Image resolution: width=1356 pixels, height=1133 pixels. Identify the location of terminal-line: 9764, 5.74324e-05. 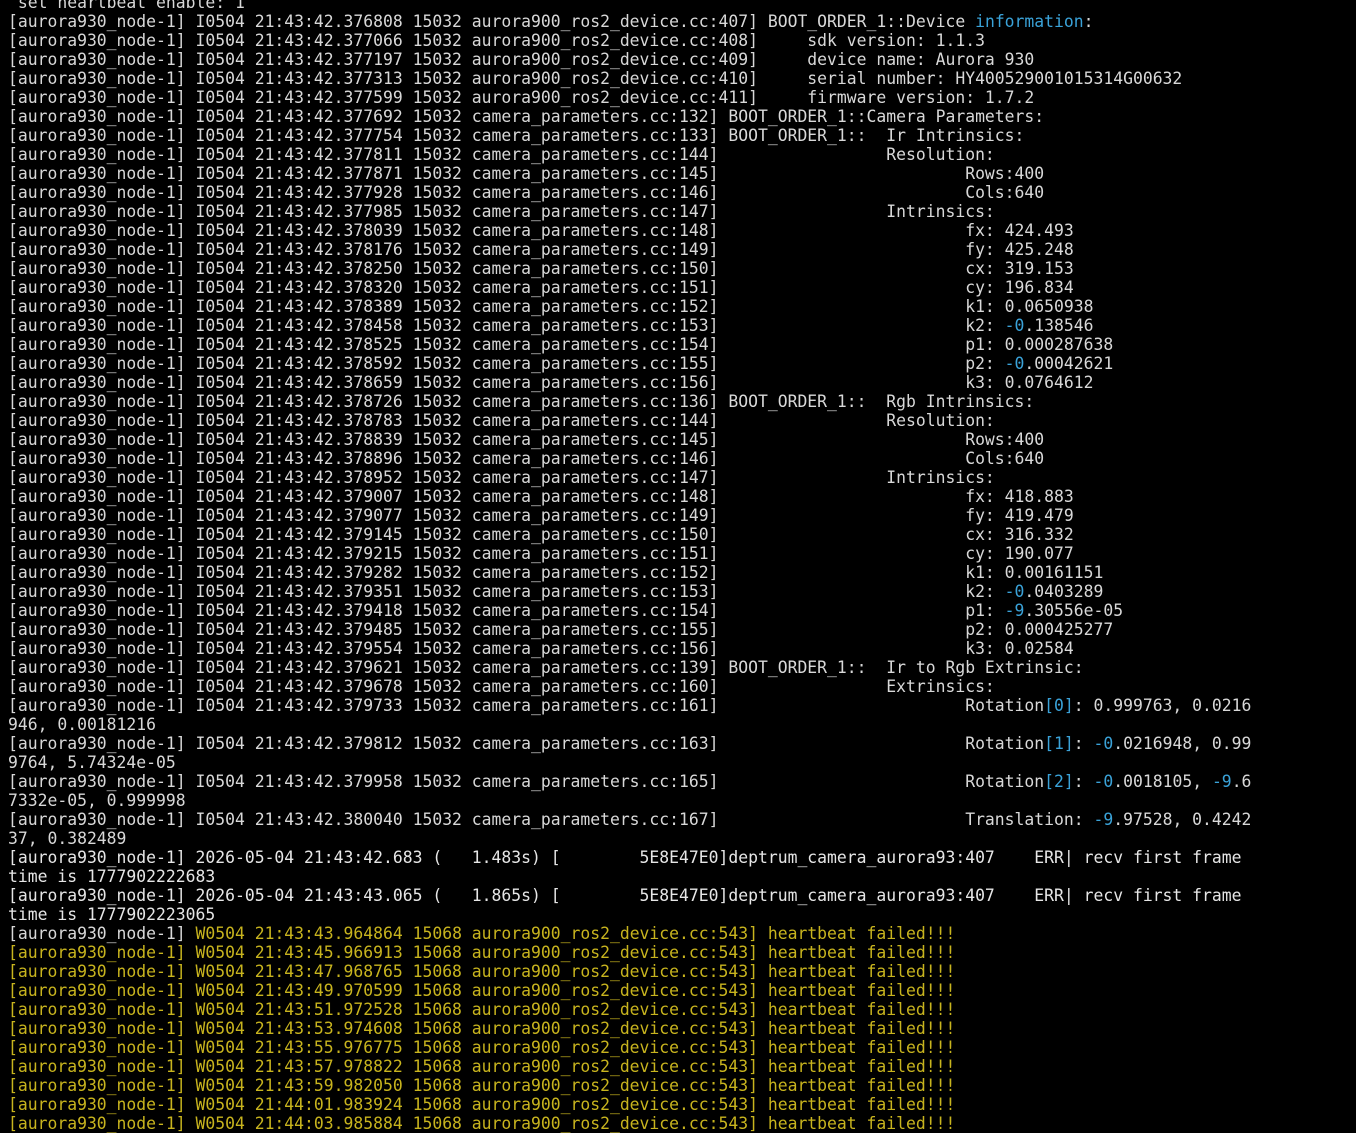
(682, 762).